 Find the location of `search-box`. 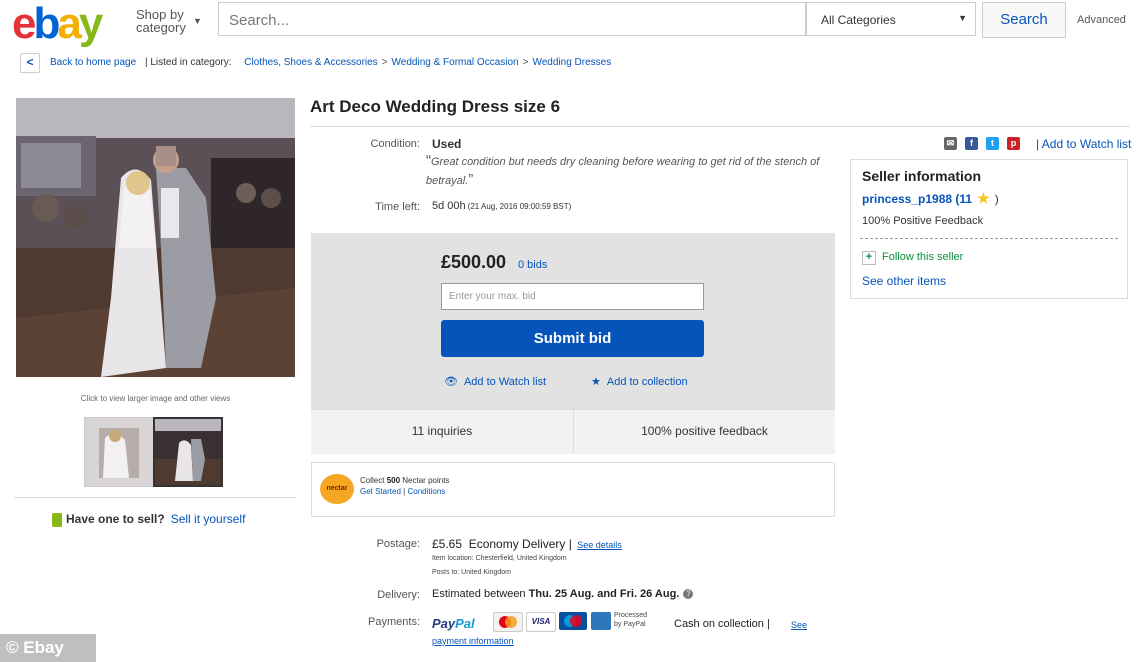

search-box is located at coordinates (512, 19).